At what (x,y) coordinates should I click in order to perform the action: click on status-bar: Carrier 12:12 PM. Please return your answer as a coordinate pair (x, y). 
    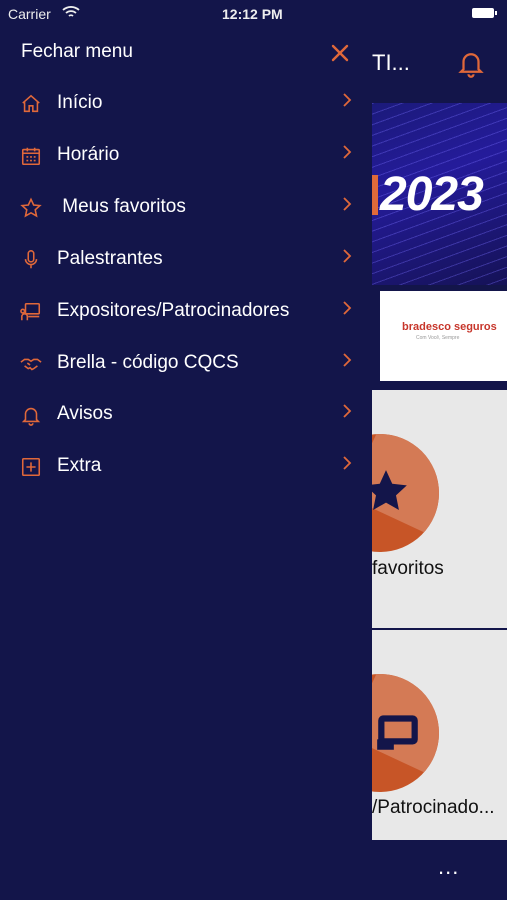
    Looking at the image, I should click on (253, 14).